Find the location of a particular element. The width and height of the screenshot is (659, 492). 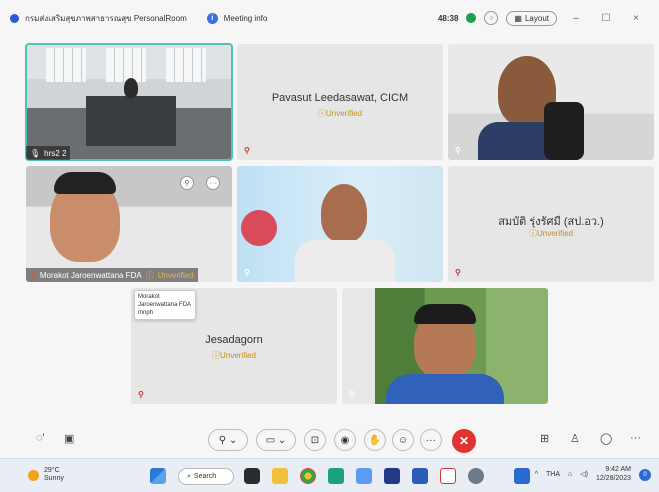

apps-icon: ⊞ is located at coordinates (544, 438).